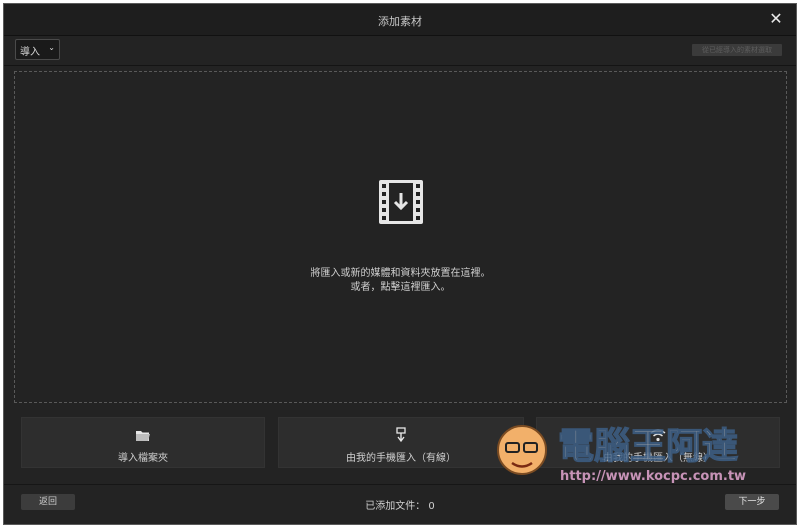 Image resolution: width=800 pixels, height=528 pixels. I want to click on close-icon: ✕, so click(776, 19).